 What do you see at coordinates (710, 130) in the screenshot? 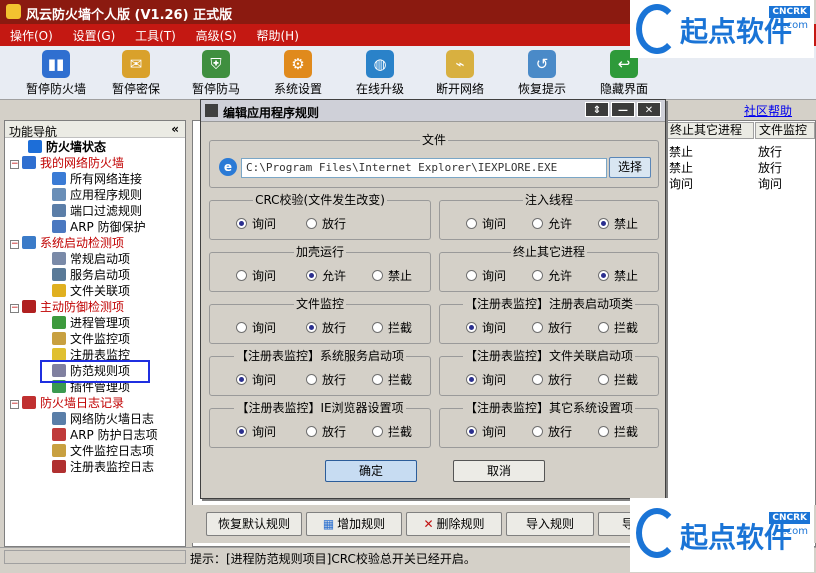
I see `column-header-terminate: 终止其它进程` at bounding box center [710, 130].